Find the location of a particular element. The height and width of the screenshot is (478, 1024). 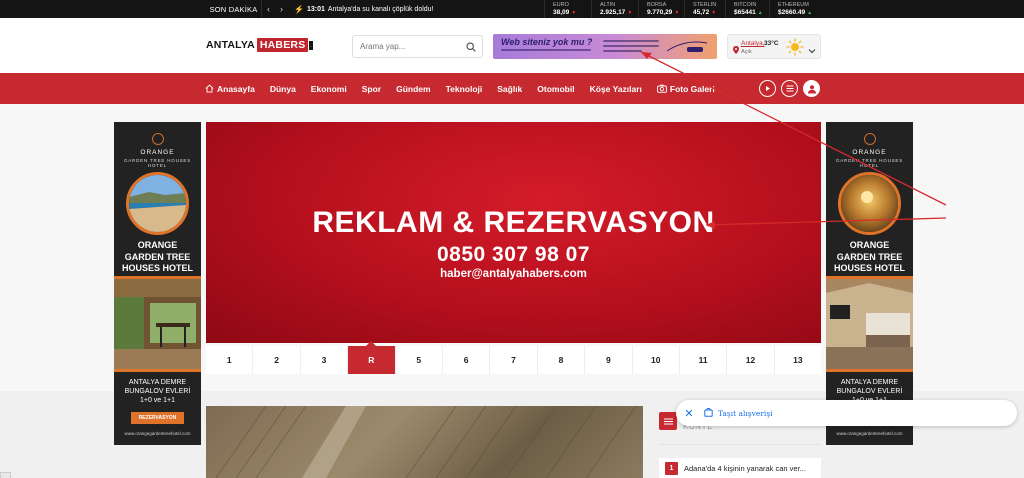

weather-widget: Antalya, 33°C Açık is located at coordinates (774, 46).